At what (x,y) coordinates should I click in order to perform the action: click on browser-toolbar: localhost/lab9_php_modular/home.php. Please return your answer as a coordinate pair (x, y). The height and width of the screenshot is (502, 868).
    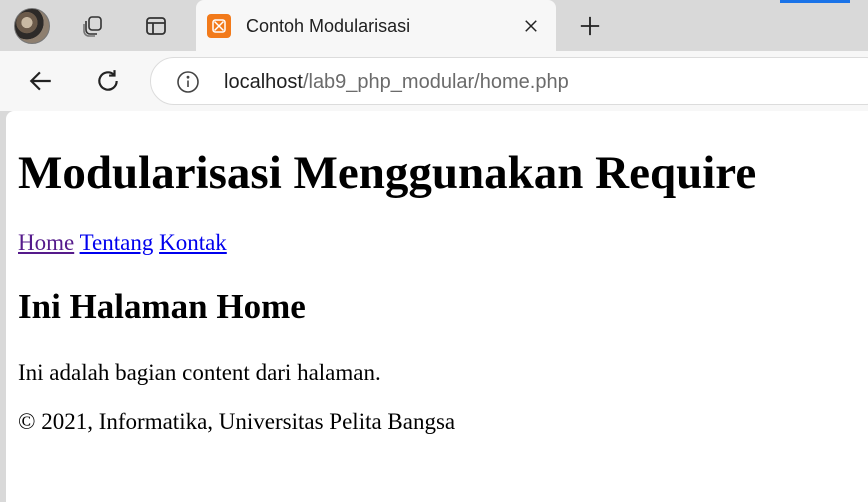
    Looking at the image, I should click on (434, 81).